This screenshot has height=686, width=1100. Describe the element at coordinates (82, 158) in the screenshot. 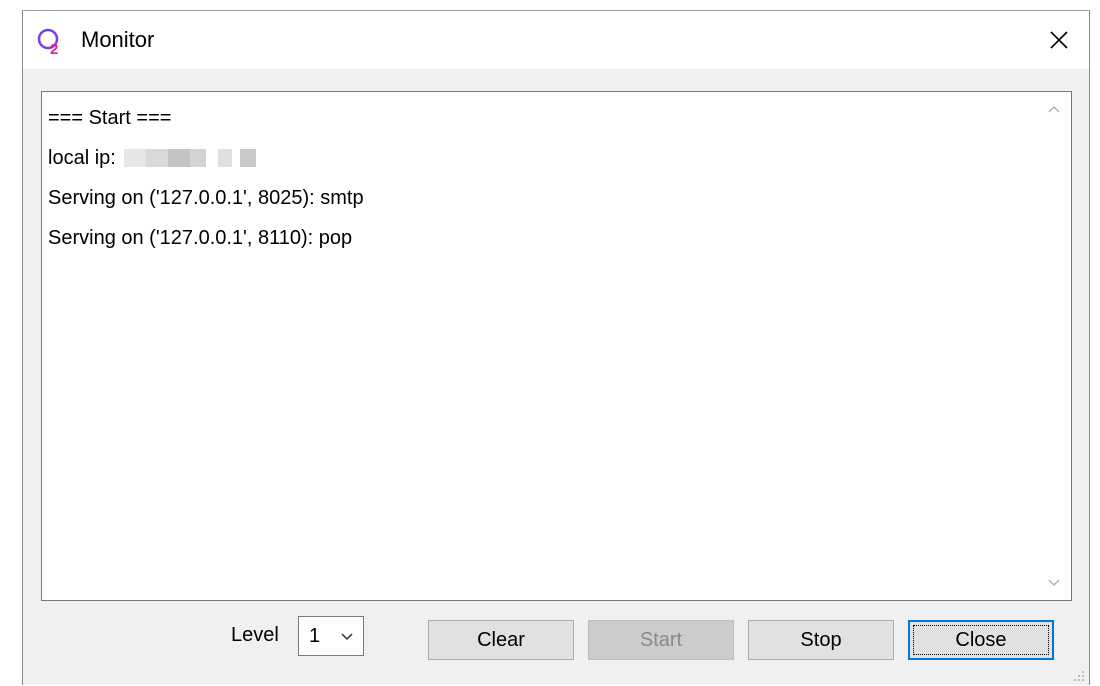

I see `log-text: local ip:` at that location.